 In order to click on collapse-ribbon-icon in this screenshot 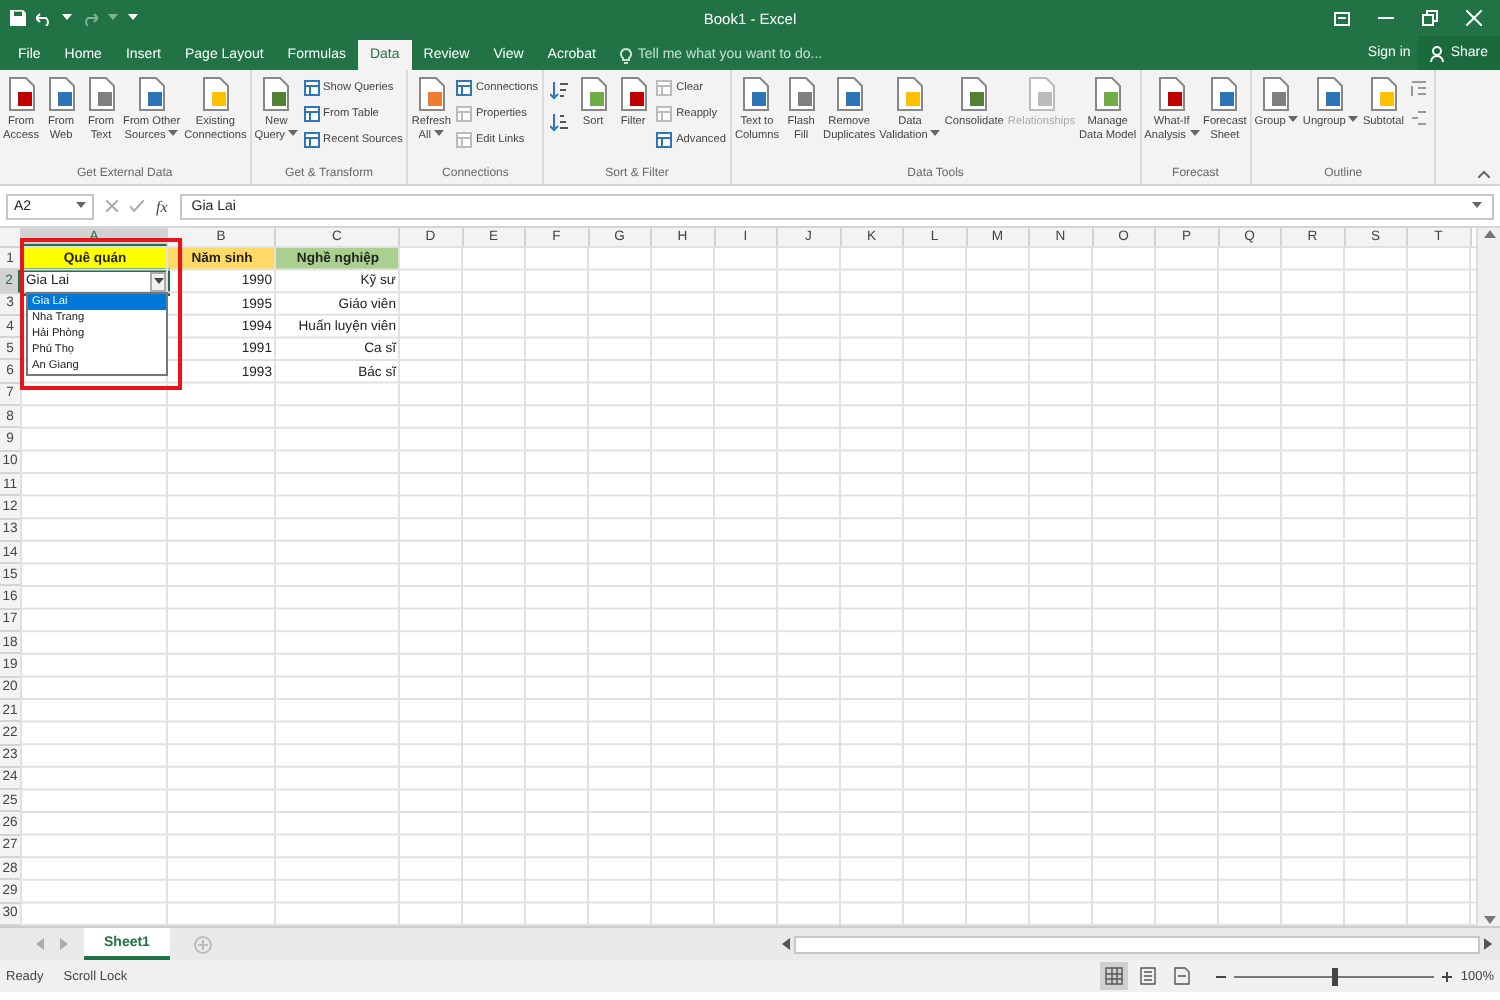, I will do `click(1484, 174)`.